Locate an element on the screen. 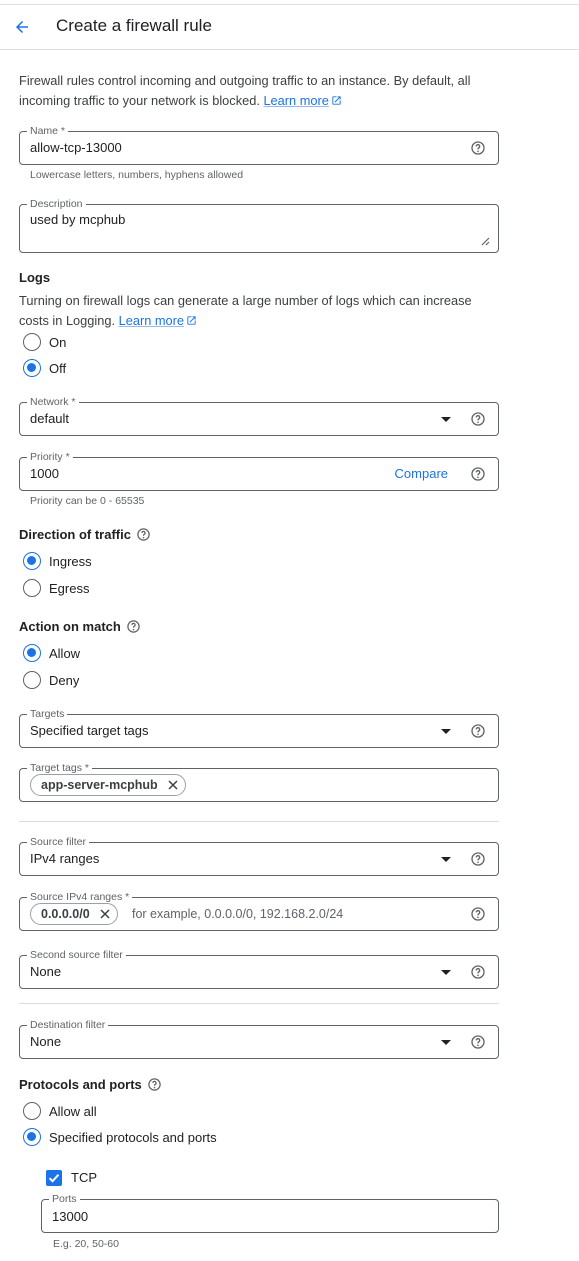 The width and height of the screenshot is (579, 1261). specified-protocols-radio: Specified protocols and ports is located at coordinates (120, 1137).